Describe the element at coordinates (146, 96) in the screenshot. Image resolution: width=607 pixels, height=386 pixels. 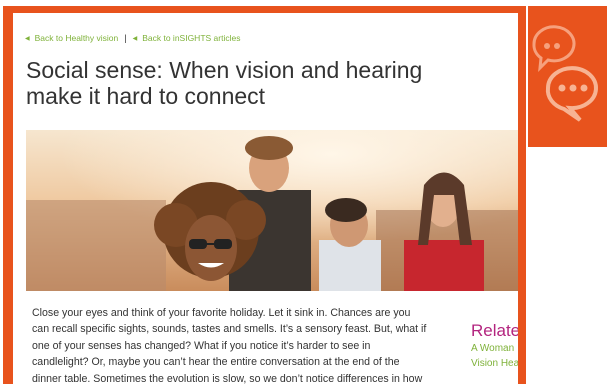
I see `page-title-line-2: make it hard to connect` at that location.